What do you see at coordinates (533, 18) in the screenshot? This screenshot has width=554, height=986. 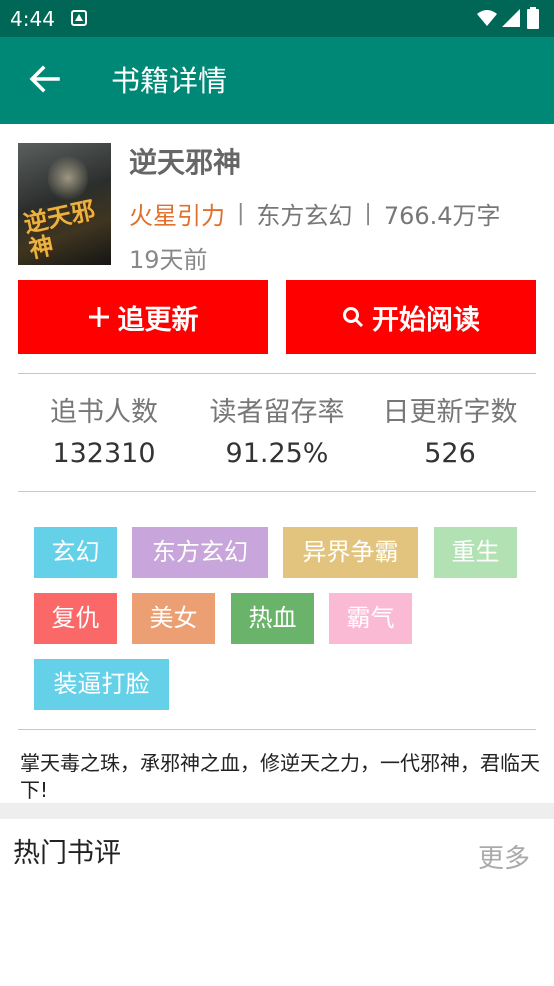 I see `battery-icon` at bounding box center [533, 18].